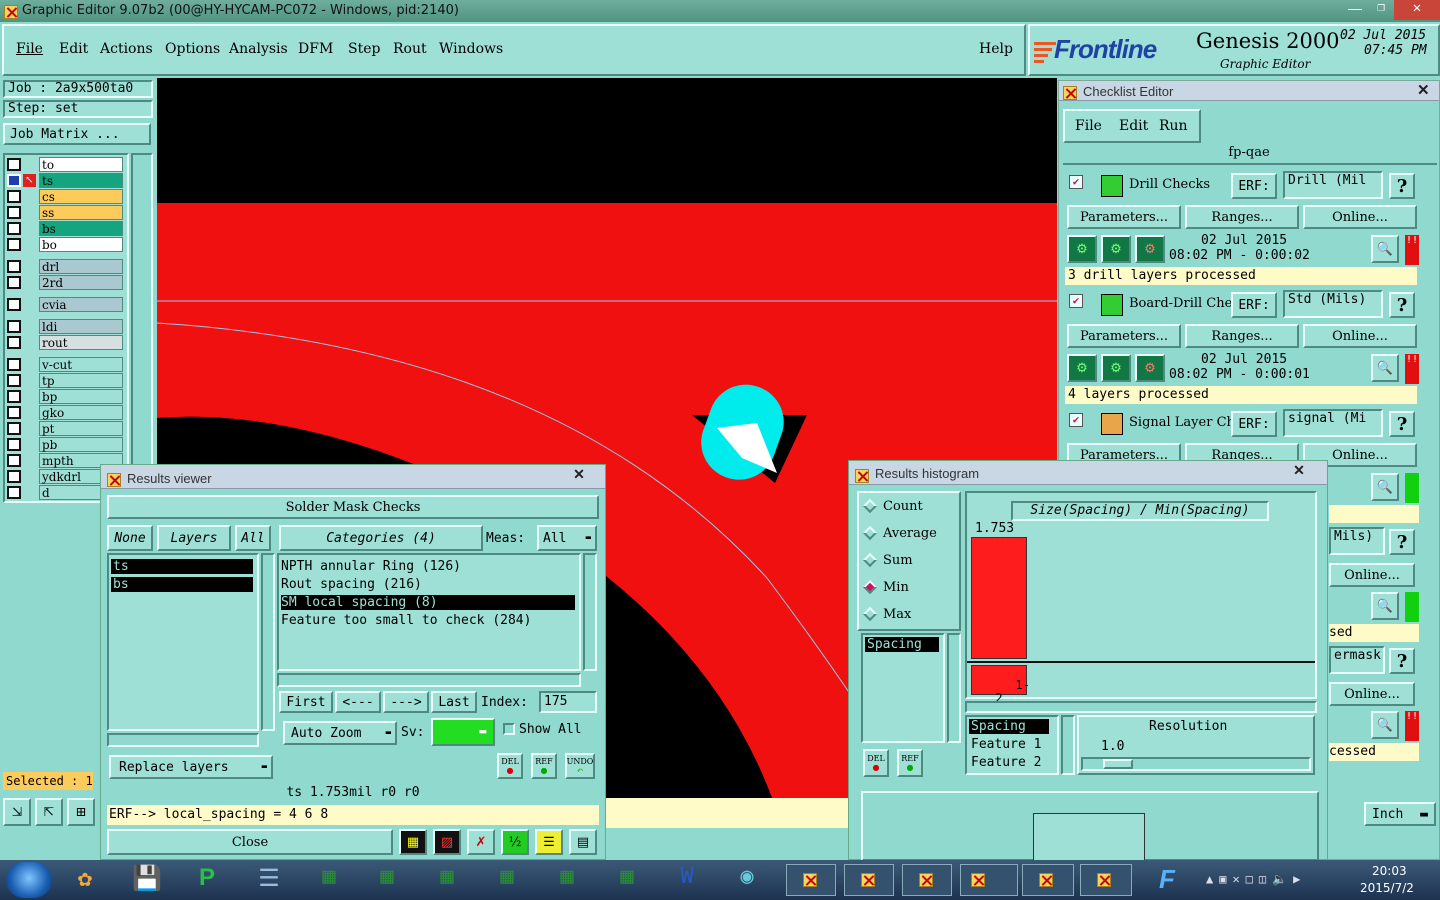 The height and width of the screenshot is (900, 1440). Describe the element at coordinates (268, 642) in the screenshot. I see `results-layer-vscroll` at that location.